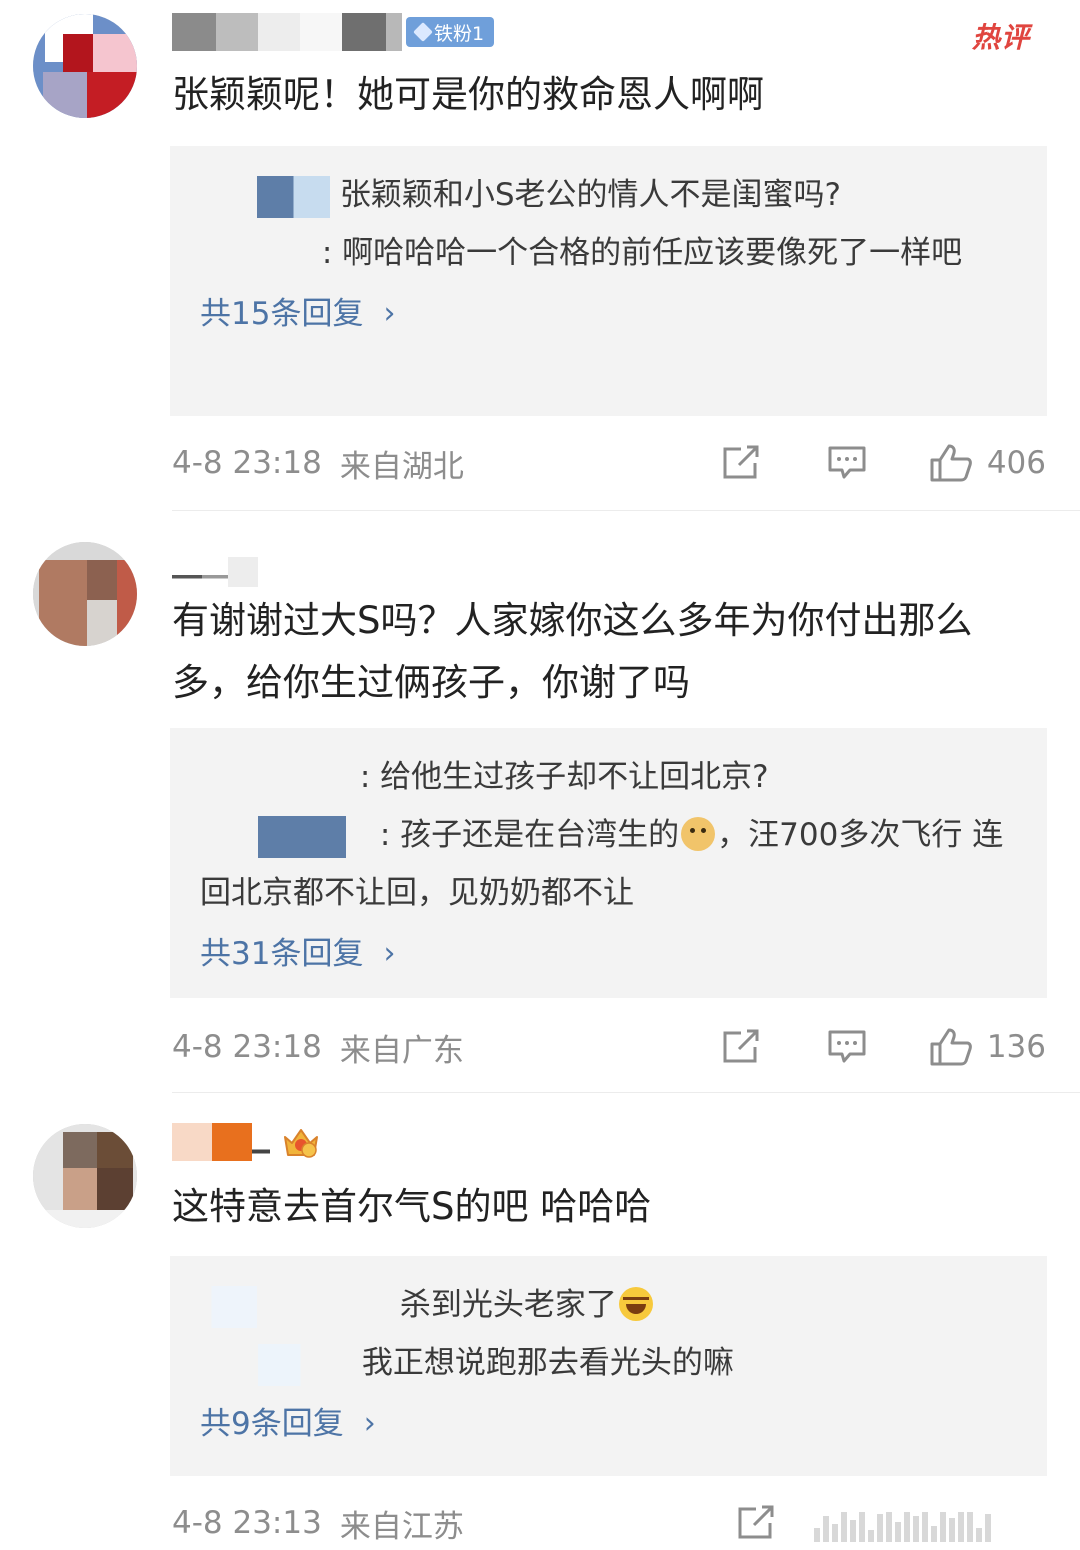  I want to click on diamond-icon, so click(423, 32).